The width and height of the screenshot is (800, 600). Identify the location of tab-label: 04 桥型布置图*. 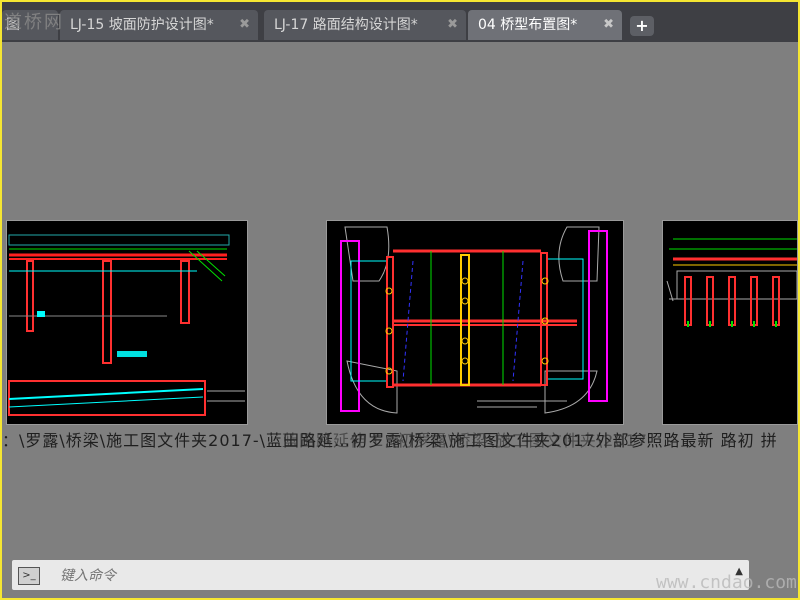
(528, 25).